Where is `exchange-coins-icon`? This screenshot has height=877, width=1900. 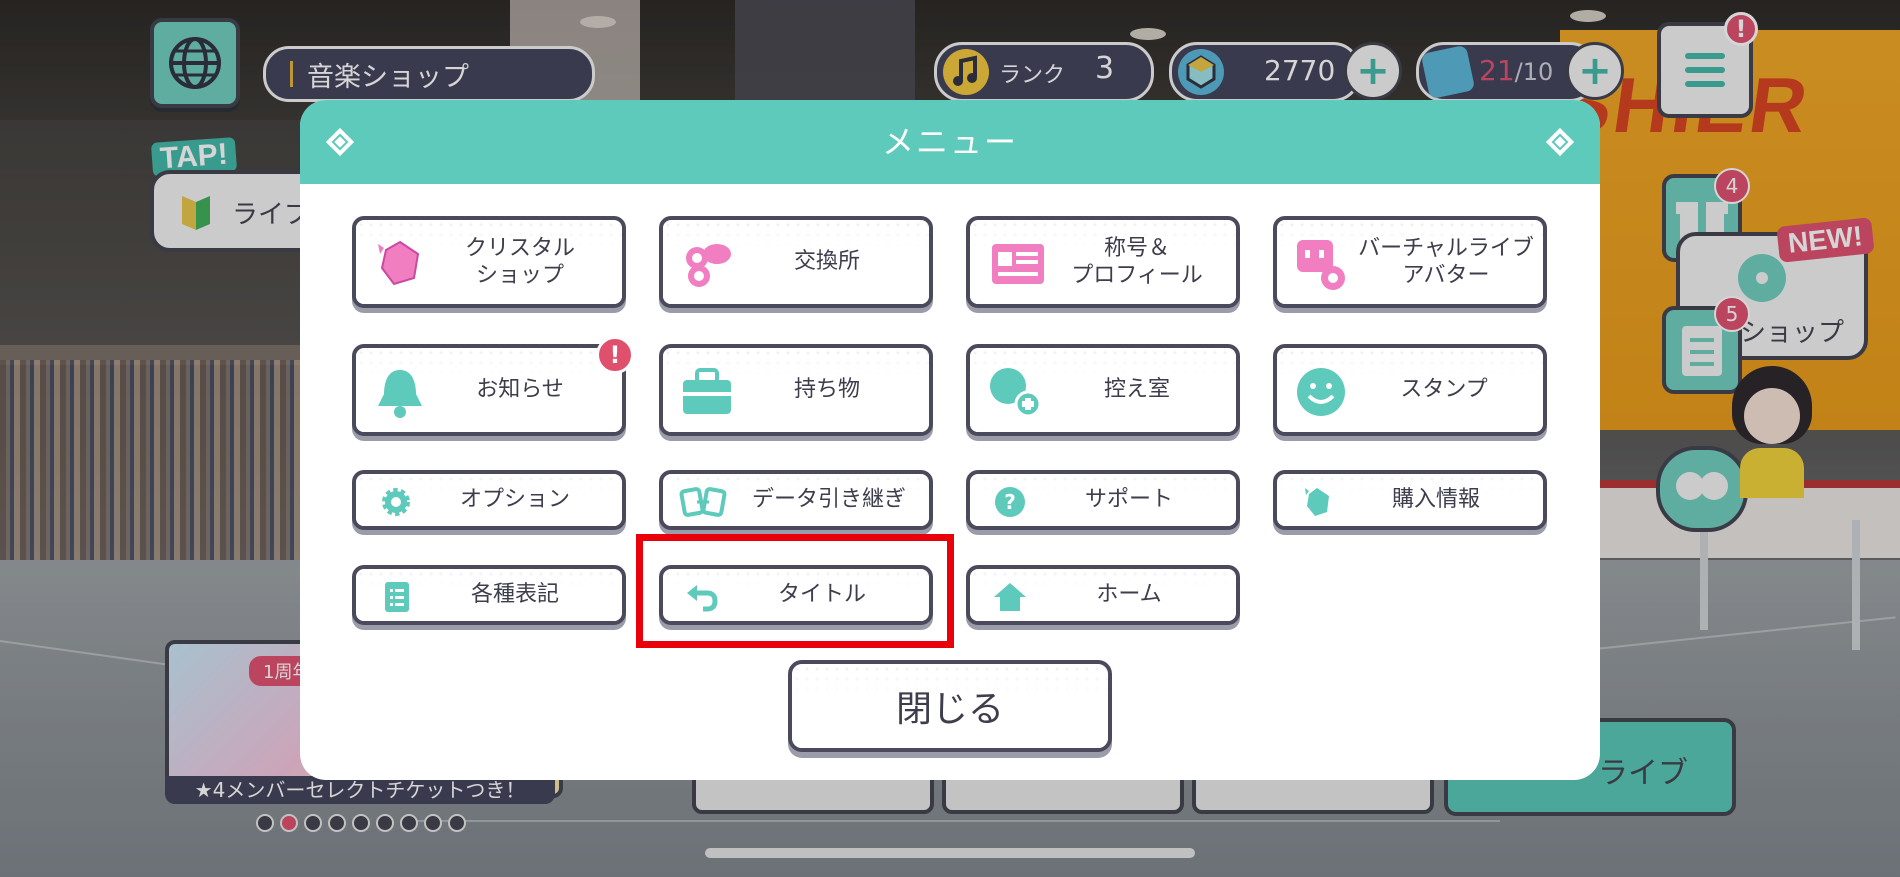 exchange-coins-icon is located at coordinates (707, 264).